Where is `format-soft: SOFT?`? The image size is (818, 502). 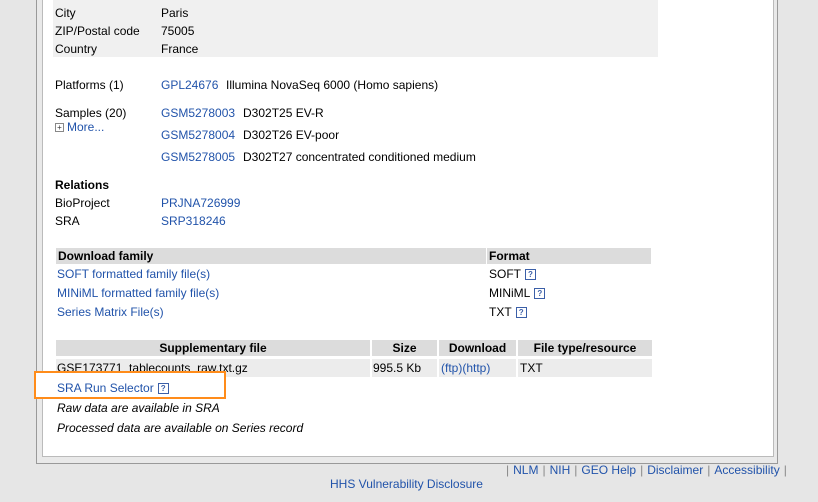
format-soft: SOFT? is located at coordinates (512, 274).